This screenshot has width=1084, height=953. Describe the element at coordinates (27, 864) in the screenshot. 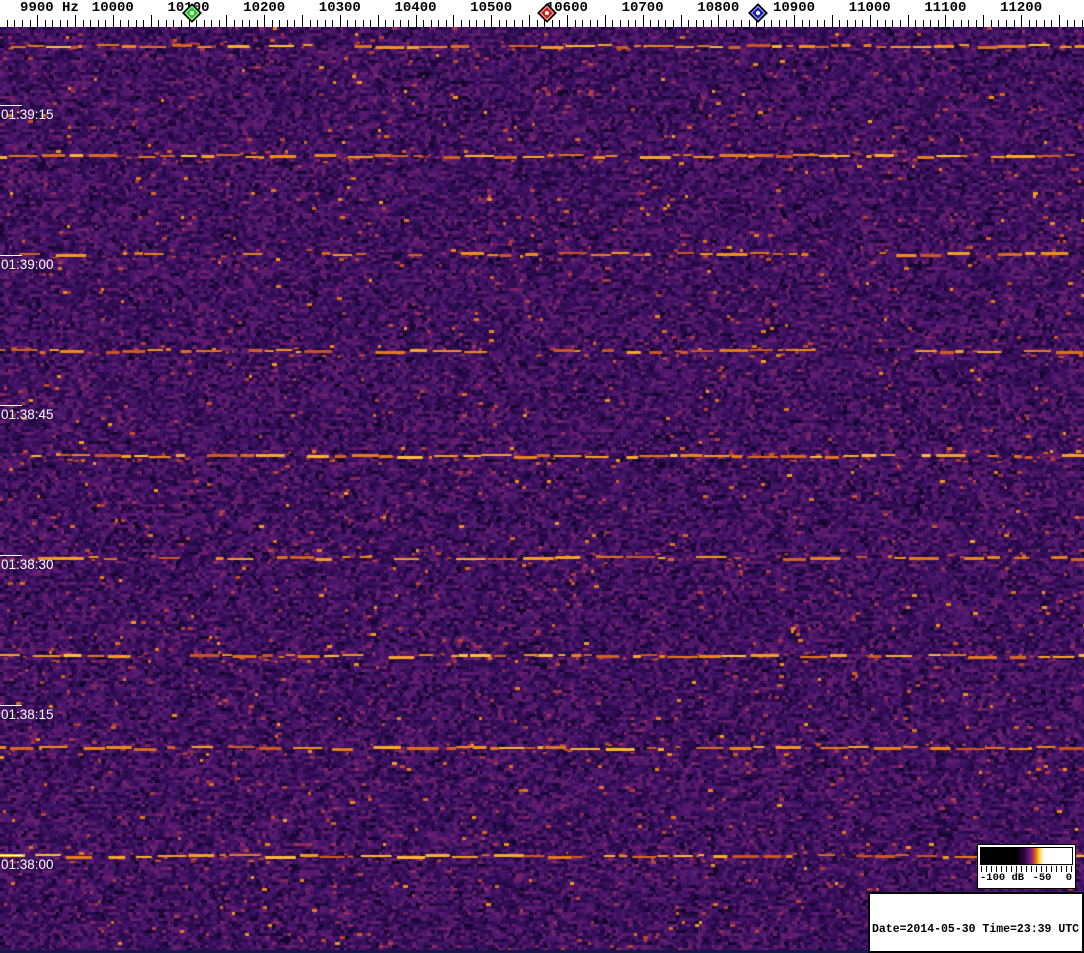

I see `time-label: 01:38:00` at that location.